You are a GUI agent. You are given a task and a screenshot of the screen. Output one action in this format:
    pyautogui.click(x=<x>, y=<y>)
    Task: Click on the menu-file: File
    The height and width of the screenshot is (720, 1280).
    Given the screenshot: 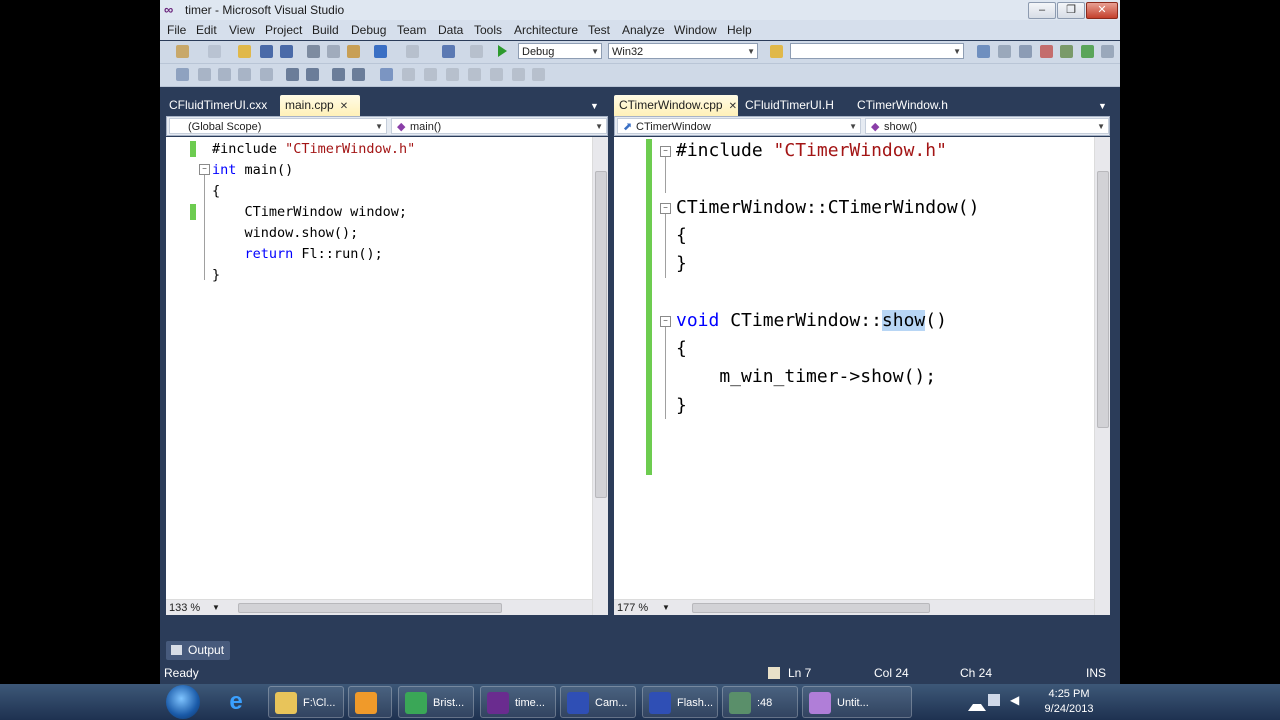 What is the action you would take?
    pyautogui.click(x=176, y=30)
    